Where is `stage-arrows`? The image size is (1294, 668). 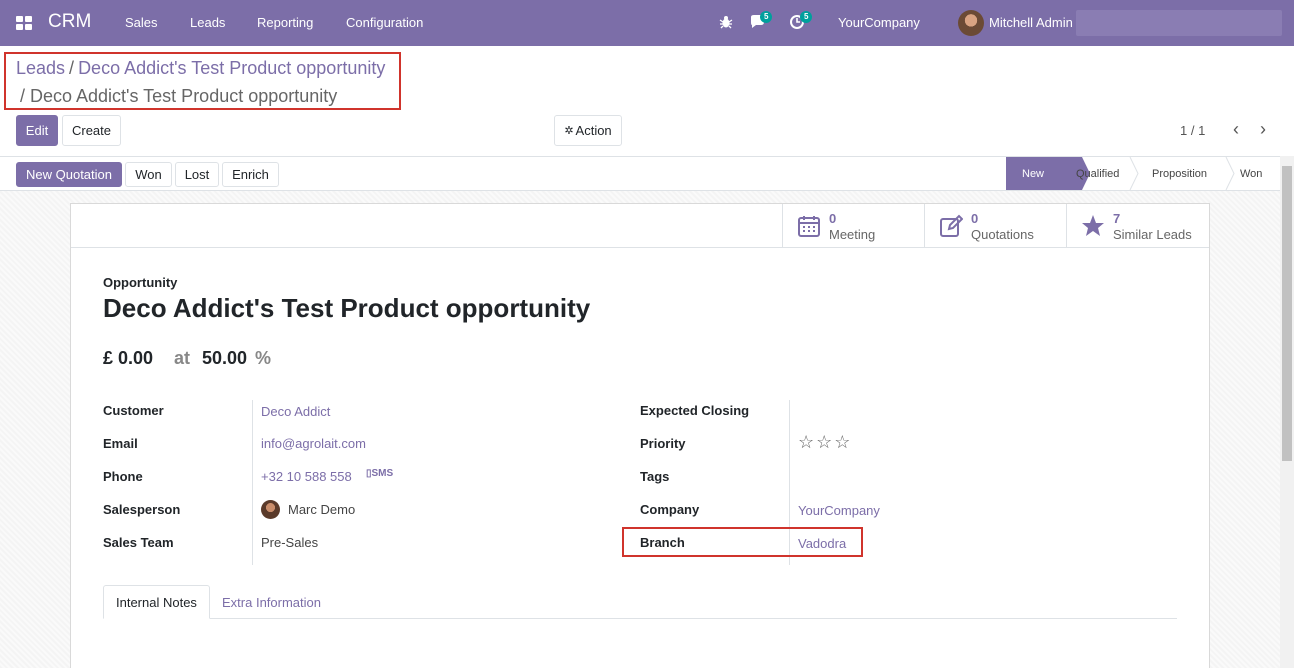
stage-arrows is located at coordinates (1120, 173).